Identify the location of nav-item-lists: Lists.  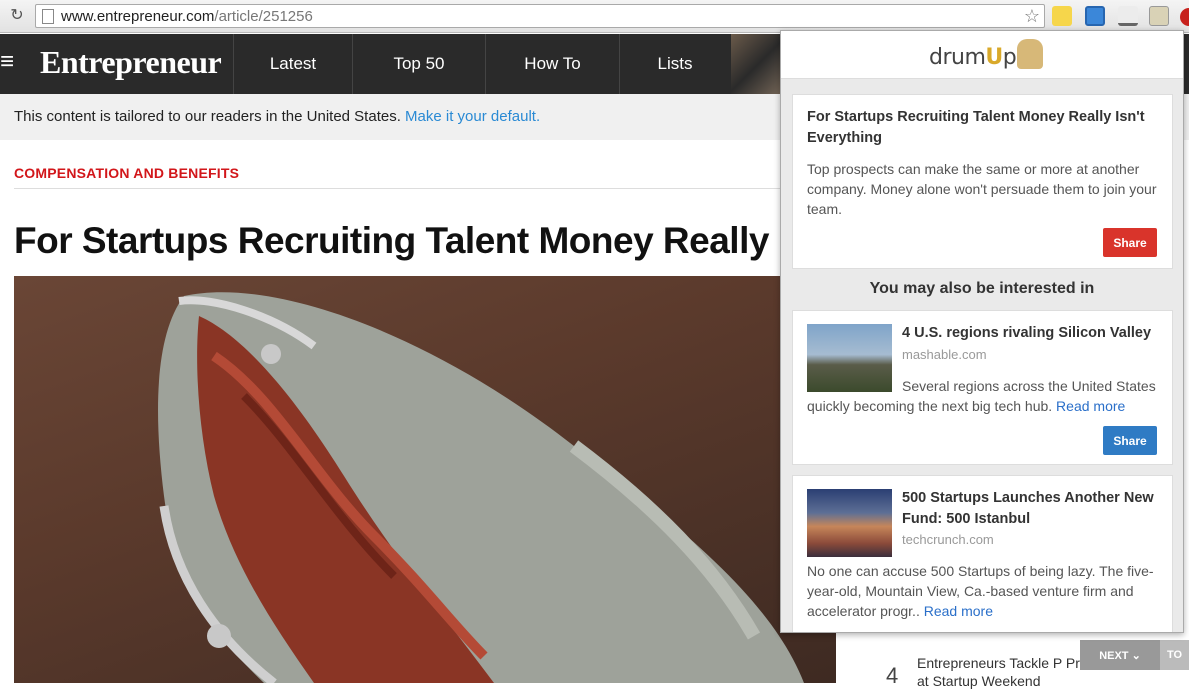
(674, 64).